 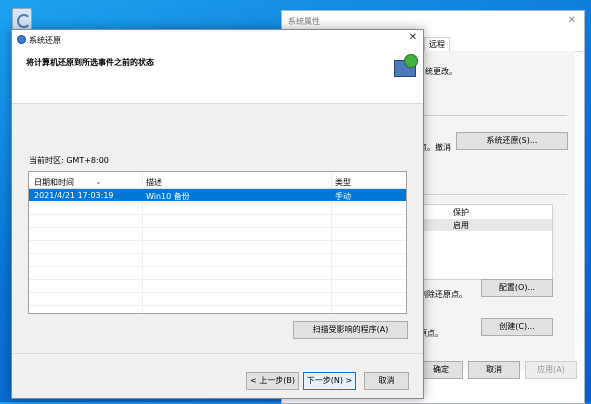 What do you see at coordinates (69, 160) in the screenshot?
I see `timezone-label: 当前时区: GMT+8:00` at bounding box center [69, 160].